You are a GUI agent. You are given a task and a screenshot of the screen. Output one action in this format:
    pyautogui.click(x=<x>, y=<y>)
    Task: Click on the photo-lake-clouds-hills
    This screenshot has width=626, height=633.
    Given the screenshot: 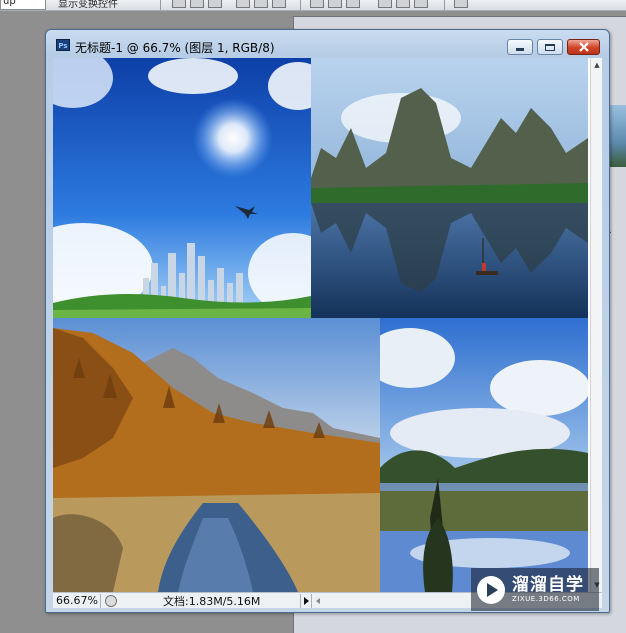 What is the action you would take?
    pyautogui.click(x=484, y=455)
    